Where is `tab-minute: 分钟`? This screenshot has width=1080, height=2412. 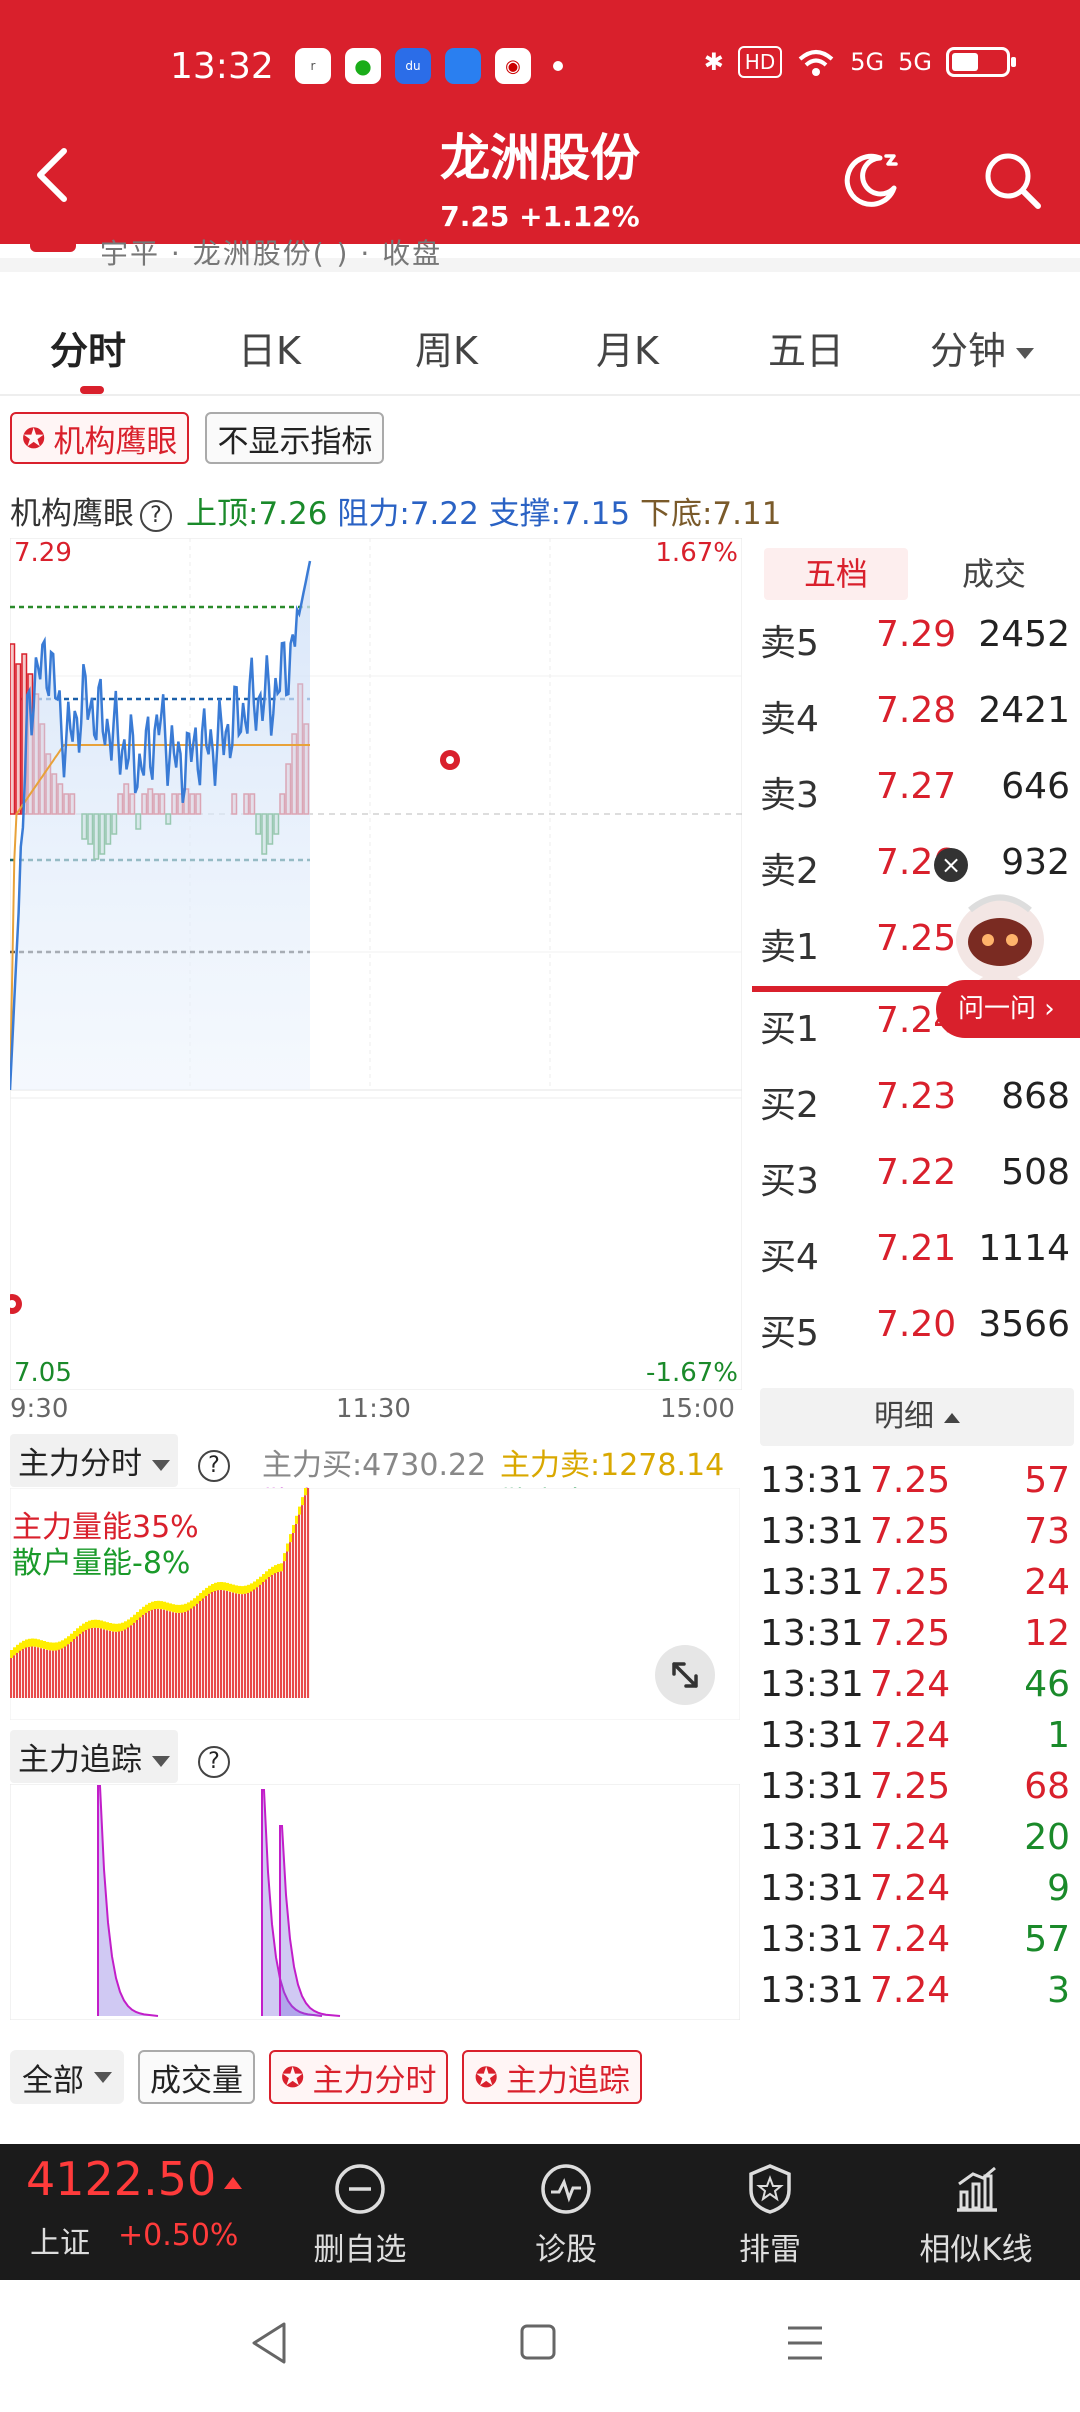
tab-minute: 分钟 is located at coordinates (982, 347).